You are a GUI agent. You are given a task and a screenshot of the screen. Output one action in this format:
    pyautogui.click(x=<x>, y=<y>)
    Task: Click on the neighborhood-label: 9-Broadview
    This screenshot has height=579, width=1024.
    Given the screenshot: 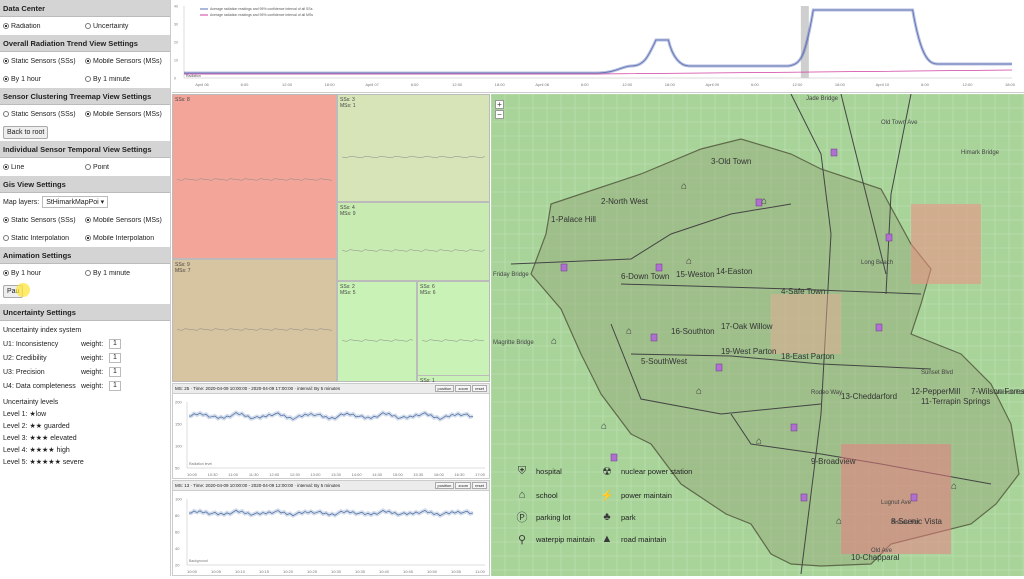 What is the action you would take?
    pyautogui.click(x=833, y=461)
    